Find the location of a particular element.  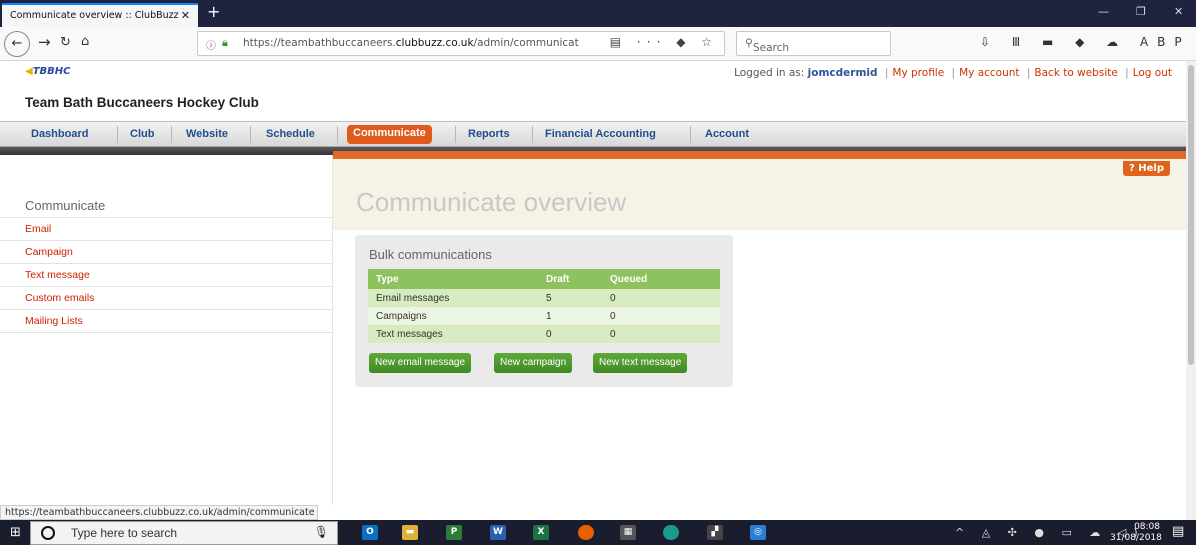

firefox-icon is located at coordinates (586, 532).